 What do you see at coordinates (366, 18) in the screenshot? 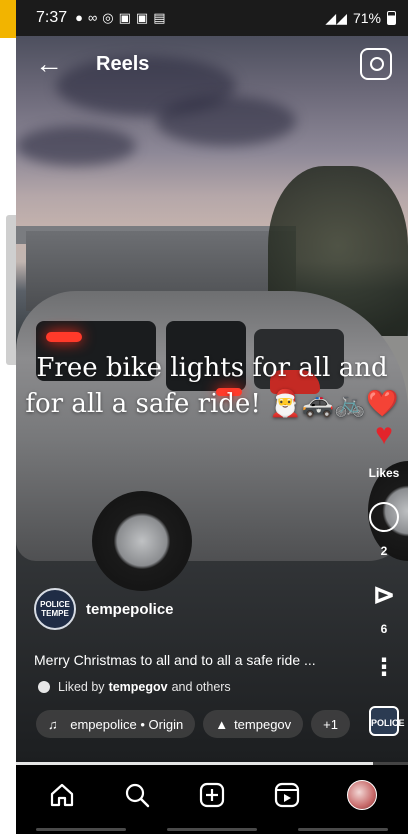
I see `battery-level: 71%` at bounding box center [366, 18].